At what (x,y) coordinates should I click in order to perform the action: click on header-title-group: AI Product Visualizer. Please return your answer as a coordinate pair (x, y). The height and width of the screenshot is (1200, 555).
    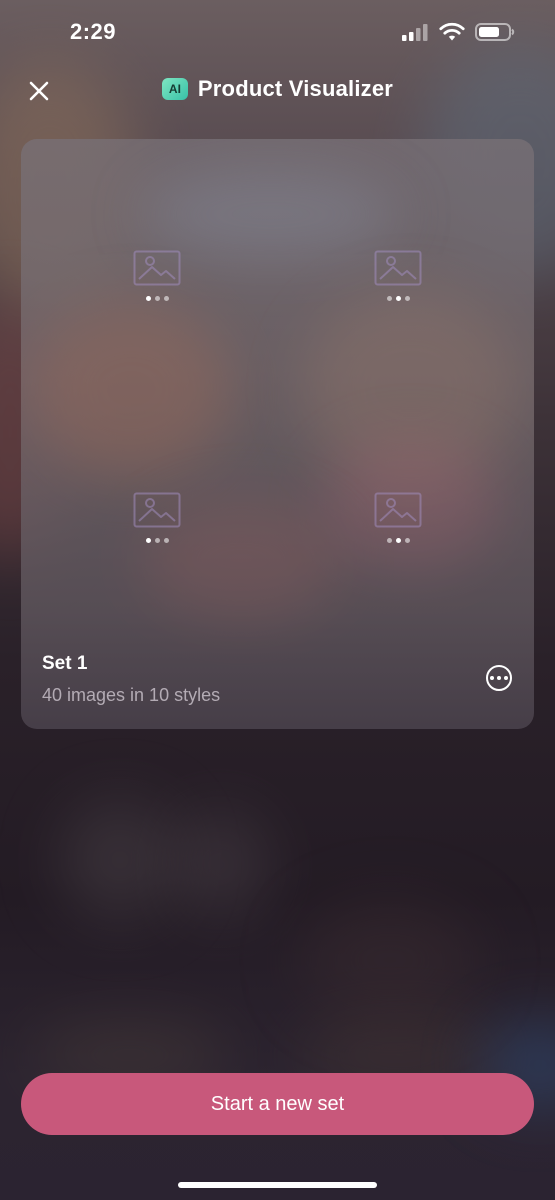
    Looking at the image, I should click on (277, 89).